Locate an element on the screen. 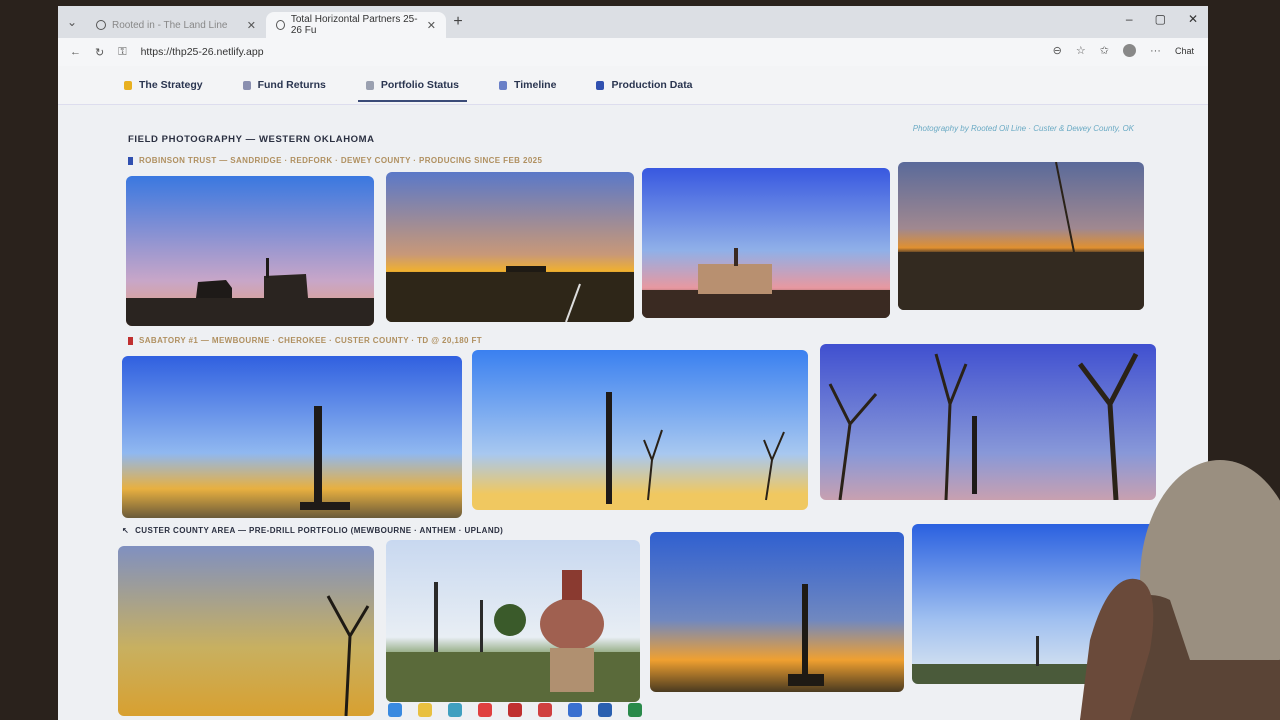 This screenshot has height=720, width=1280. site-info-icon: ⚿ is located at coordinates (122, 52).